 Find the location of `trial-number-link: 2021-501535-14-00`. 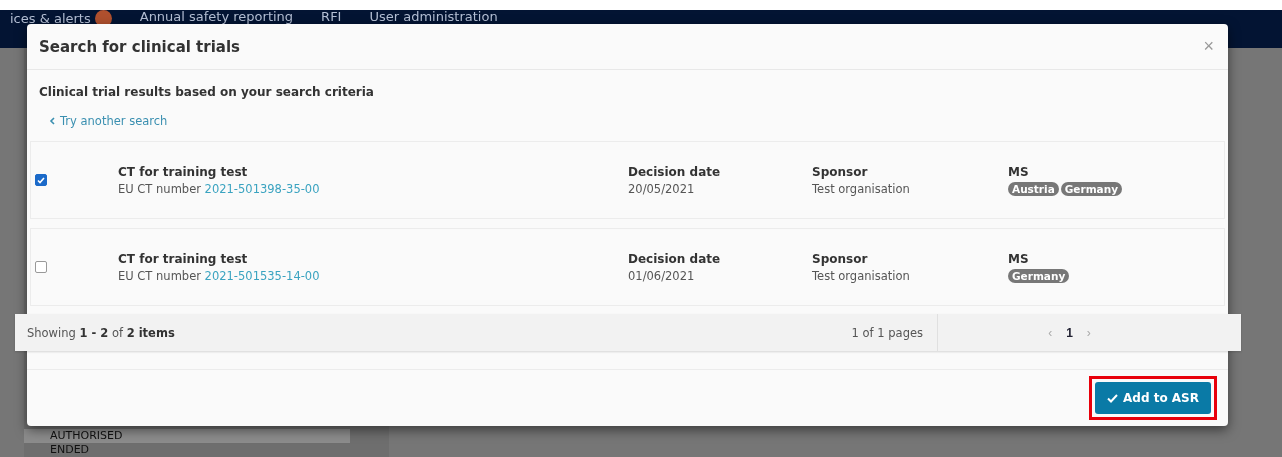

trial-number-link: 2021-501535-14-00 is located at coordinates (262, 275).